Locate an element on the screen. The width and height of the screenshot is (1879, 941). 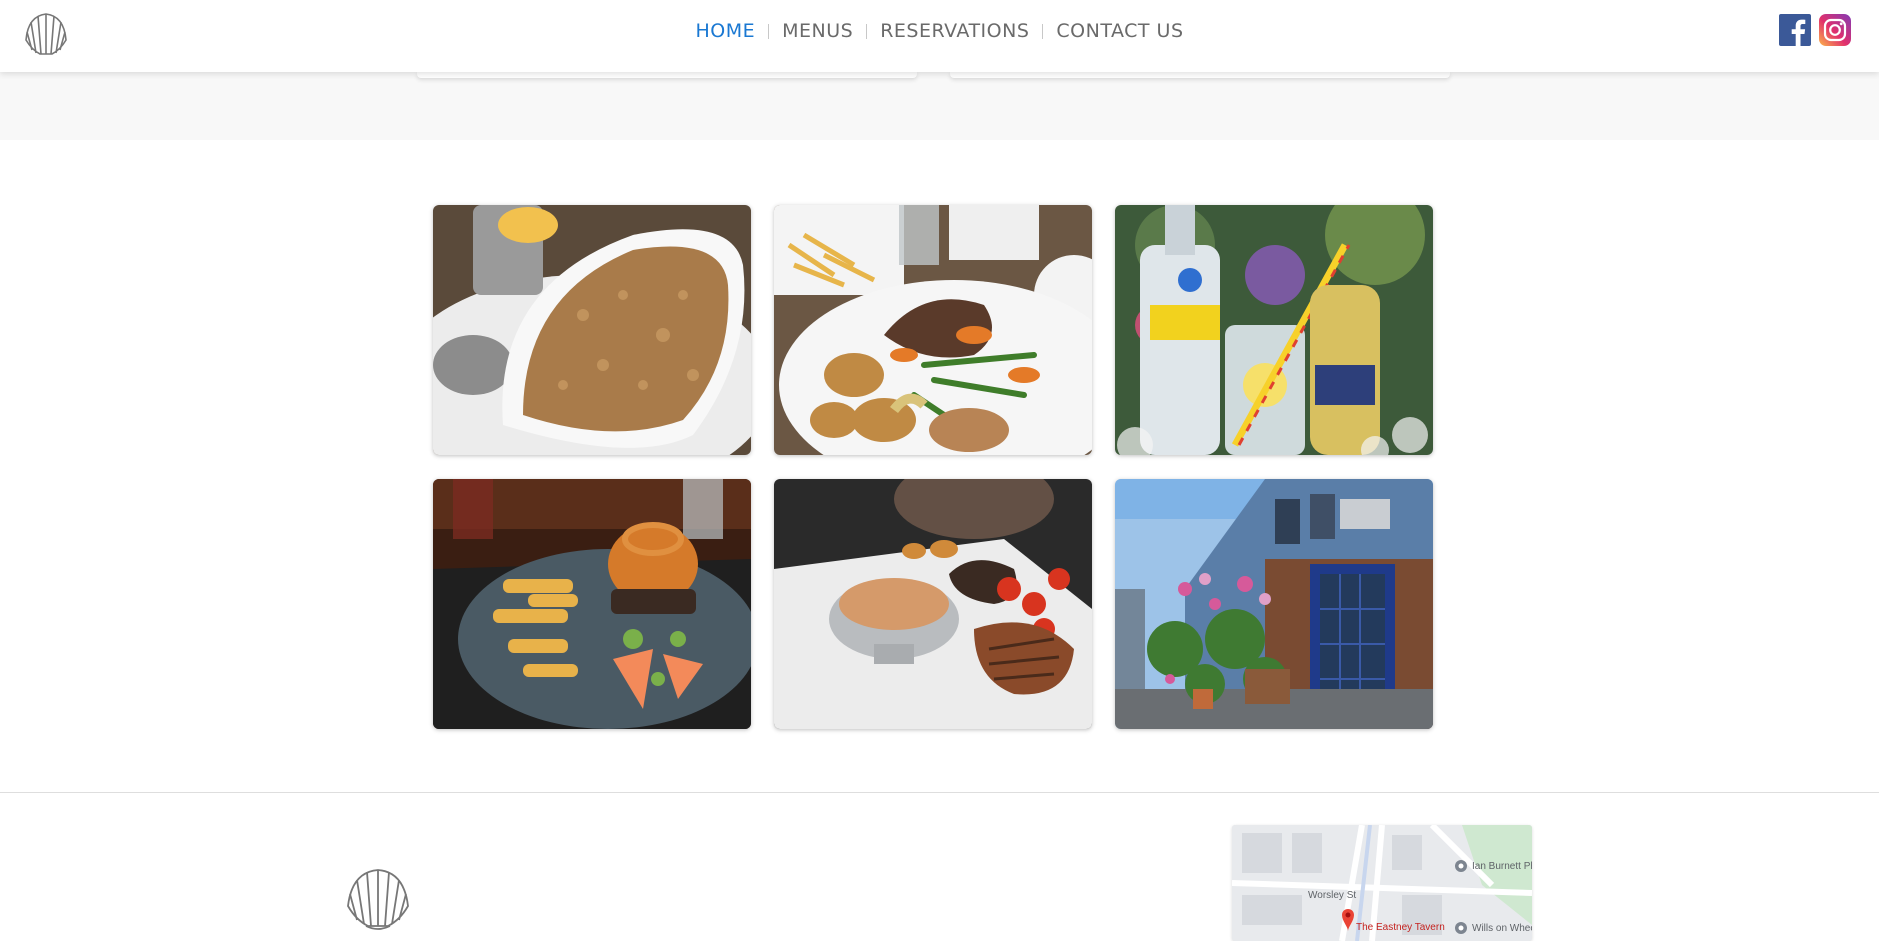
scallop-shell-icon is located at coordinates (378, 899).